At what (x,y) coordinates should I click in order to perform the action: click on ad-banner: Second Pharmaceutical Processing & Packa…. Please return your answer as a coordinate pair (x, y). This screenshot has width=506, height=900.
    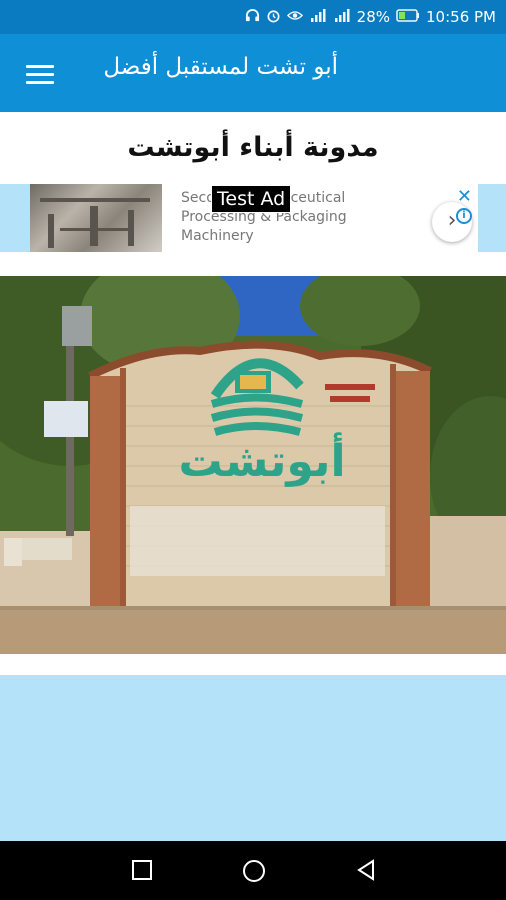
    Looking at the image, I should click on (253, 218).